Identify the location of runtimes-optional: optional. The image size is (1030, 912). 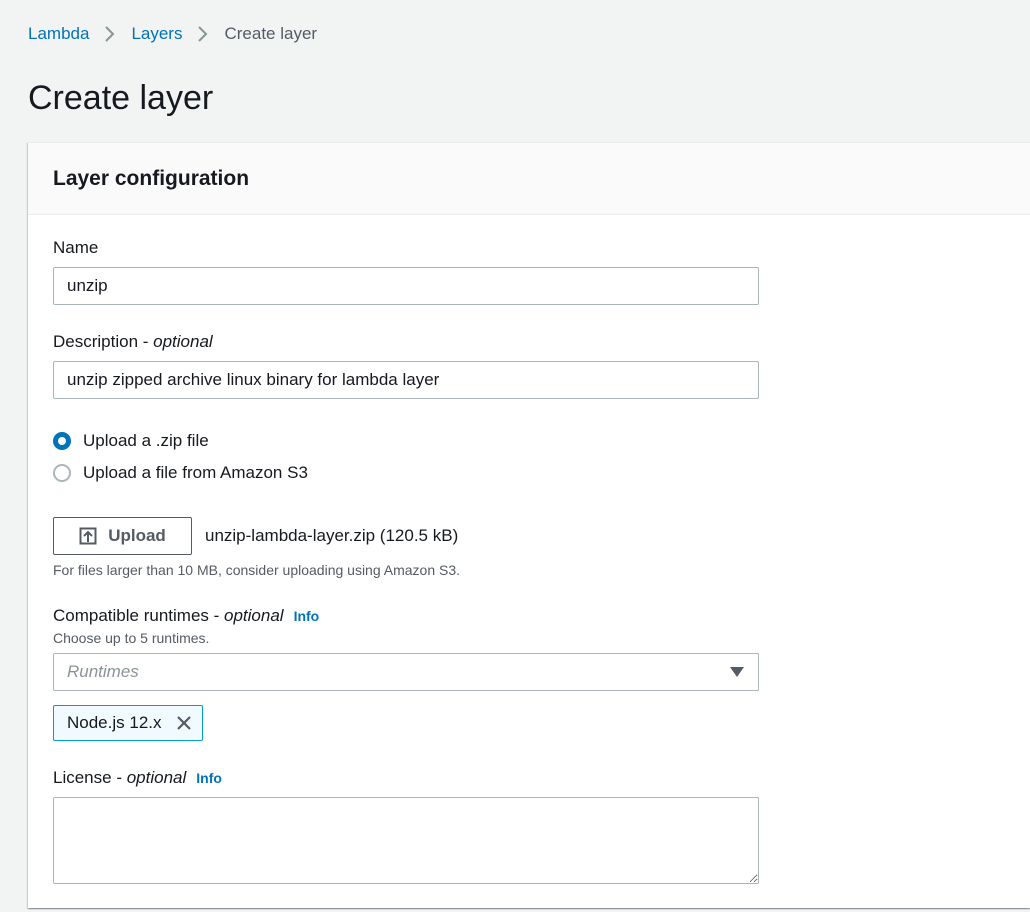
(254, 615).